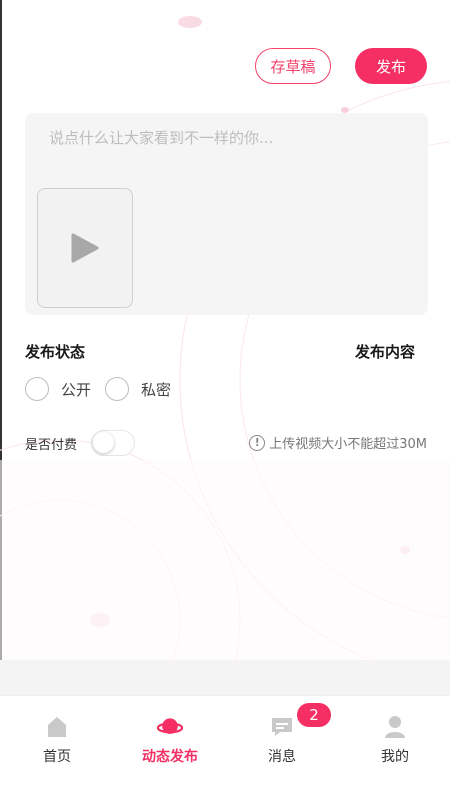 The width and height of the screenshot is (450, 800). What do you see at coordinates (76, 389) in the screenshot?
I see `radio-public-label: 公开` at bounding box center [76, 389].